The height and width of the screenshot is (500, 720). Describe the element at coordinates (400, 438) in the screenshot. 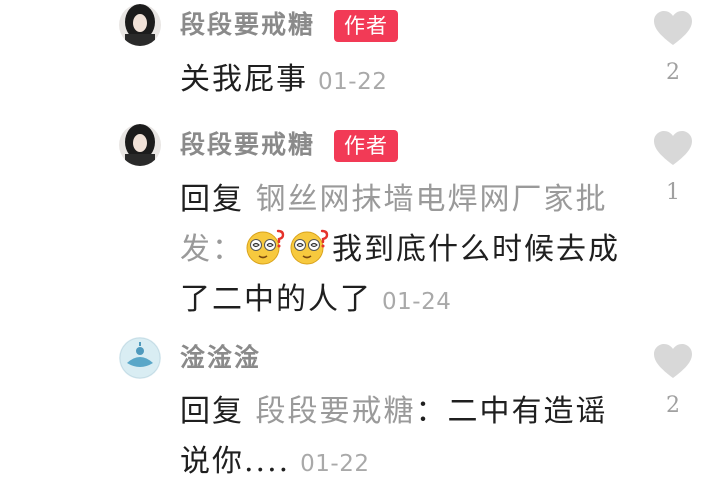

I see `comment-text: 回复 段段要戒糖：二中有造谣说你.... 01-22` at that location.